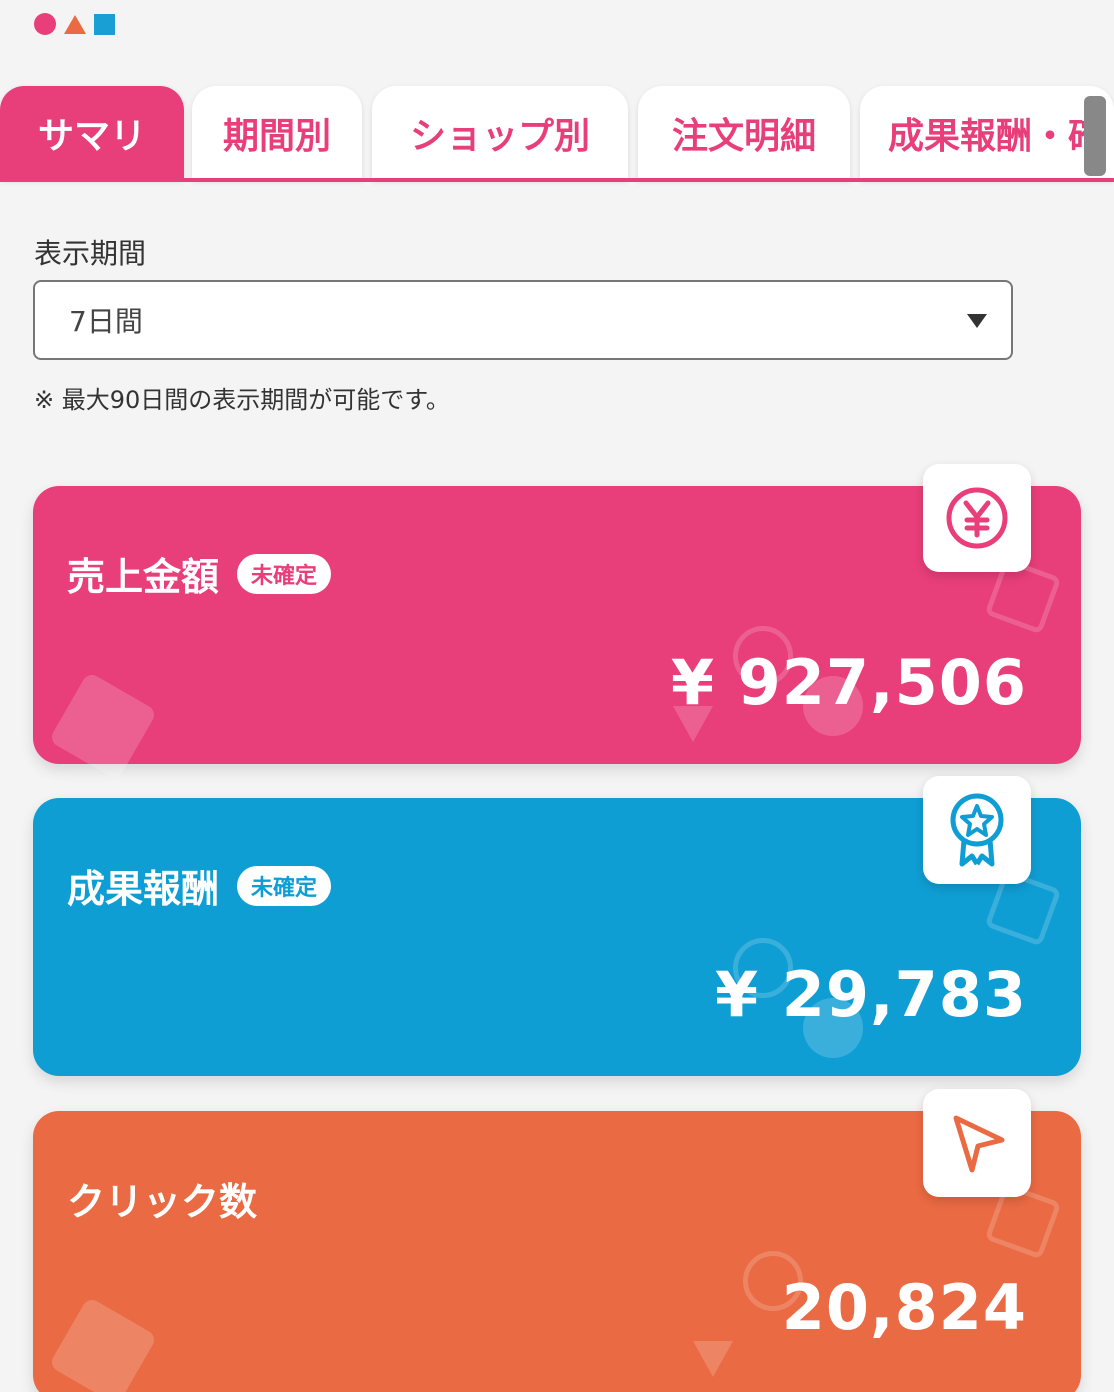 The height and width of the screenshot is (1392, 1114). I want to click on period-select-value: 7日間, so click(106, 321).